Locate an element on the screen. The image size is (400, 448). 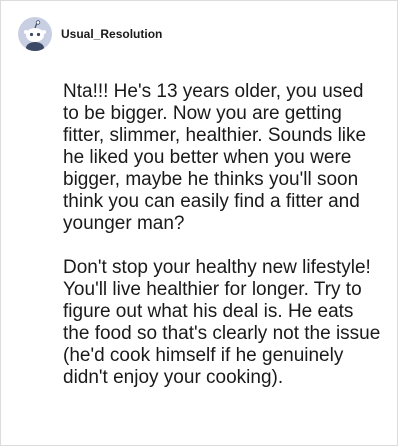
comment-header: Usual_Resolution is located at coordinates (90, 34).